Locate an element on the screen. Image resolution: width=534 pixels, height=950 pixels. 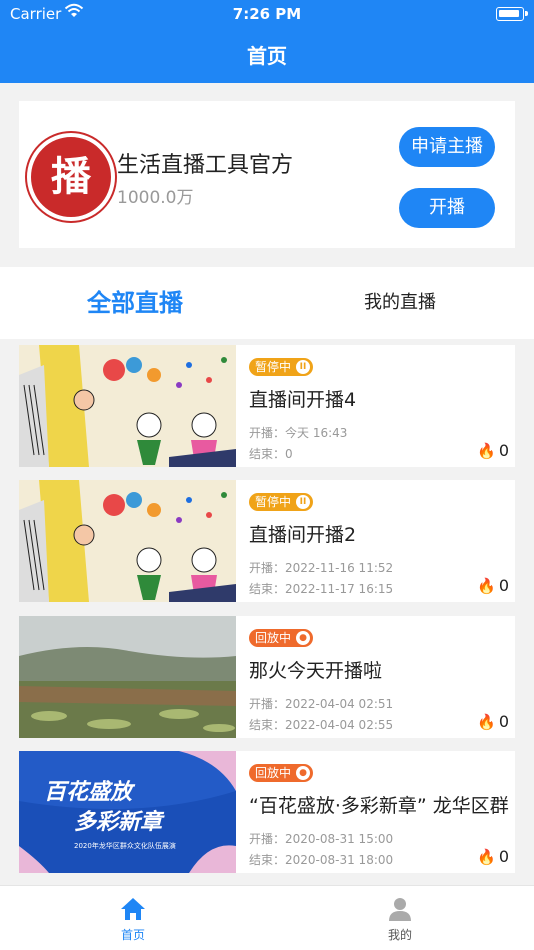
stream-end-time: 结束：0 is located at coordinates (271, 454).